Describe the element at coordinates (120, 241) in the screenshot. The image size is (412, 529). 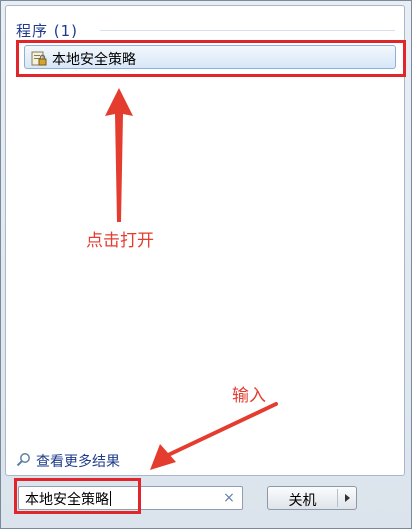
I see `click-to-open-annotation: 点击打开` at that location.